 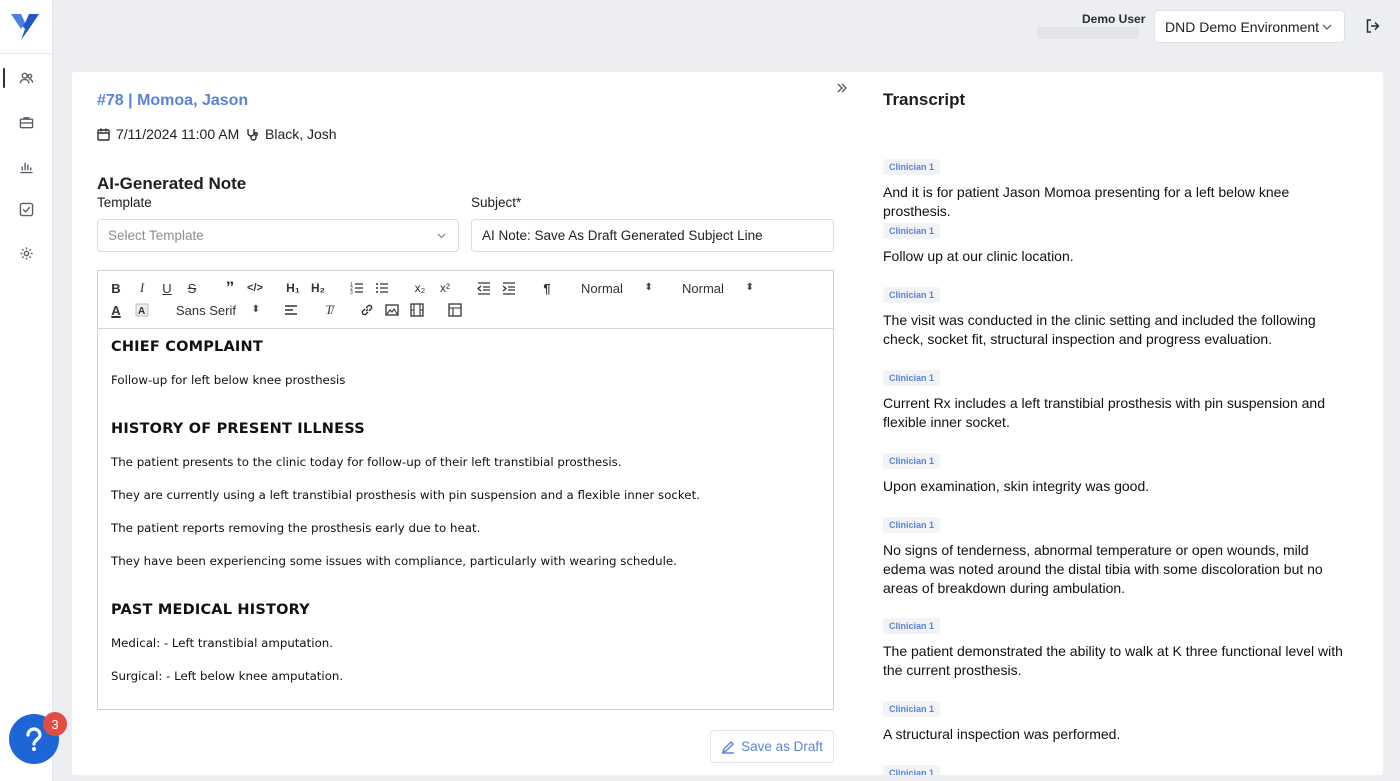 I want to click on table-icon, so click(x=455, y=310).